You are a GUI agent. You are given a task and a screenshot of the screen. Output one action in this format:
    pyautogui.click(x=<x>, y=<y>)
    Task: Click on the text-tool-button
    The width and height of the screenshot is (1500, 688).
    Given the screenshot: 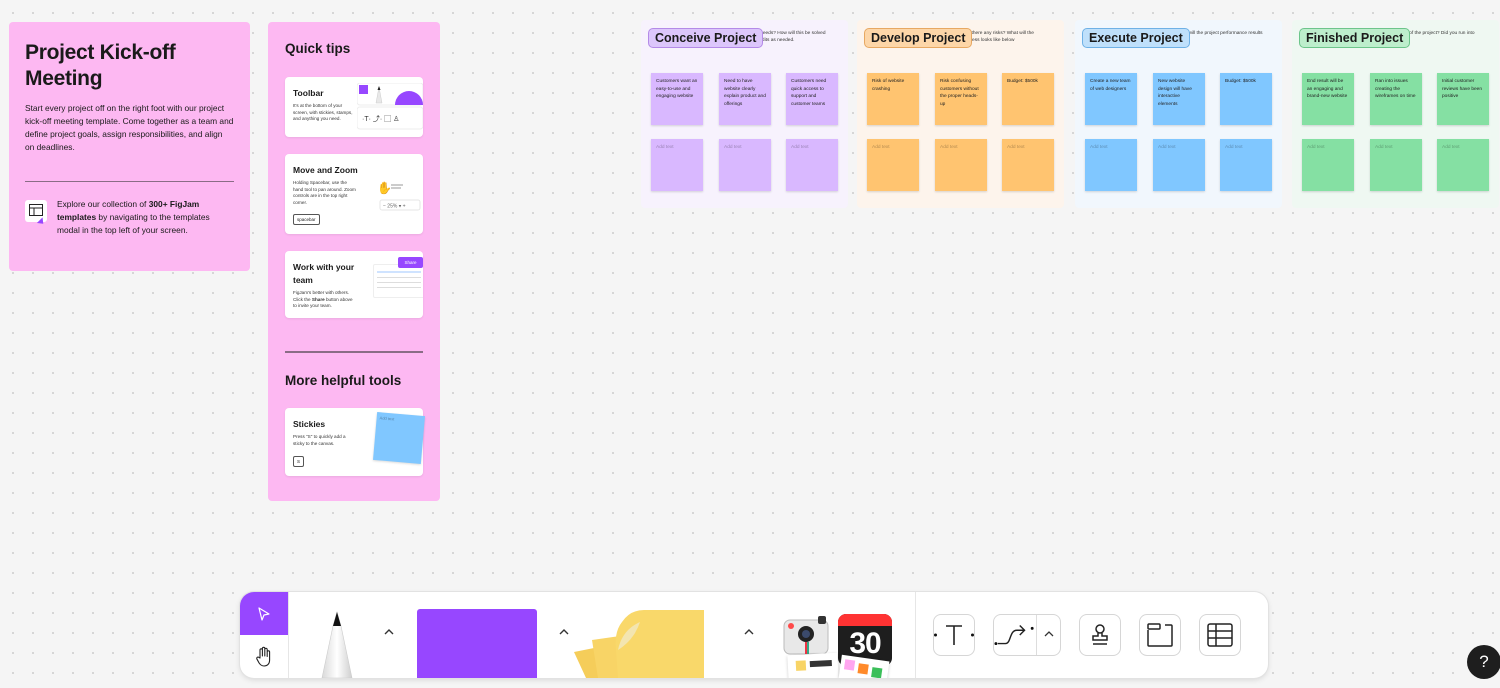 What is the action you would take?
    pyautogui.click(x=954, y=635)
    